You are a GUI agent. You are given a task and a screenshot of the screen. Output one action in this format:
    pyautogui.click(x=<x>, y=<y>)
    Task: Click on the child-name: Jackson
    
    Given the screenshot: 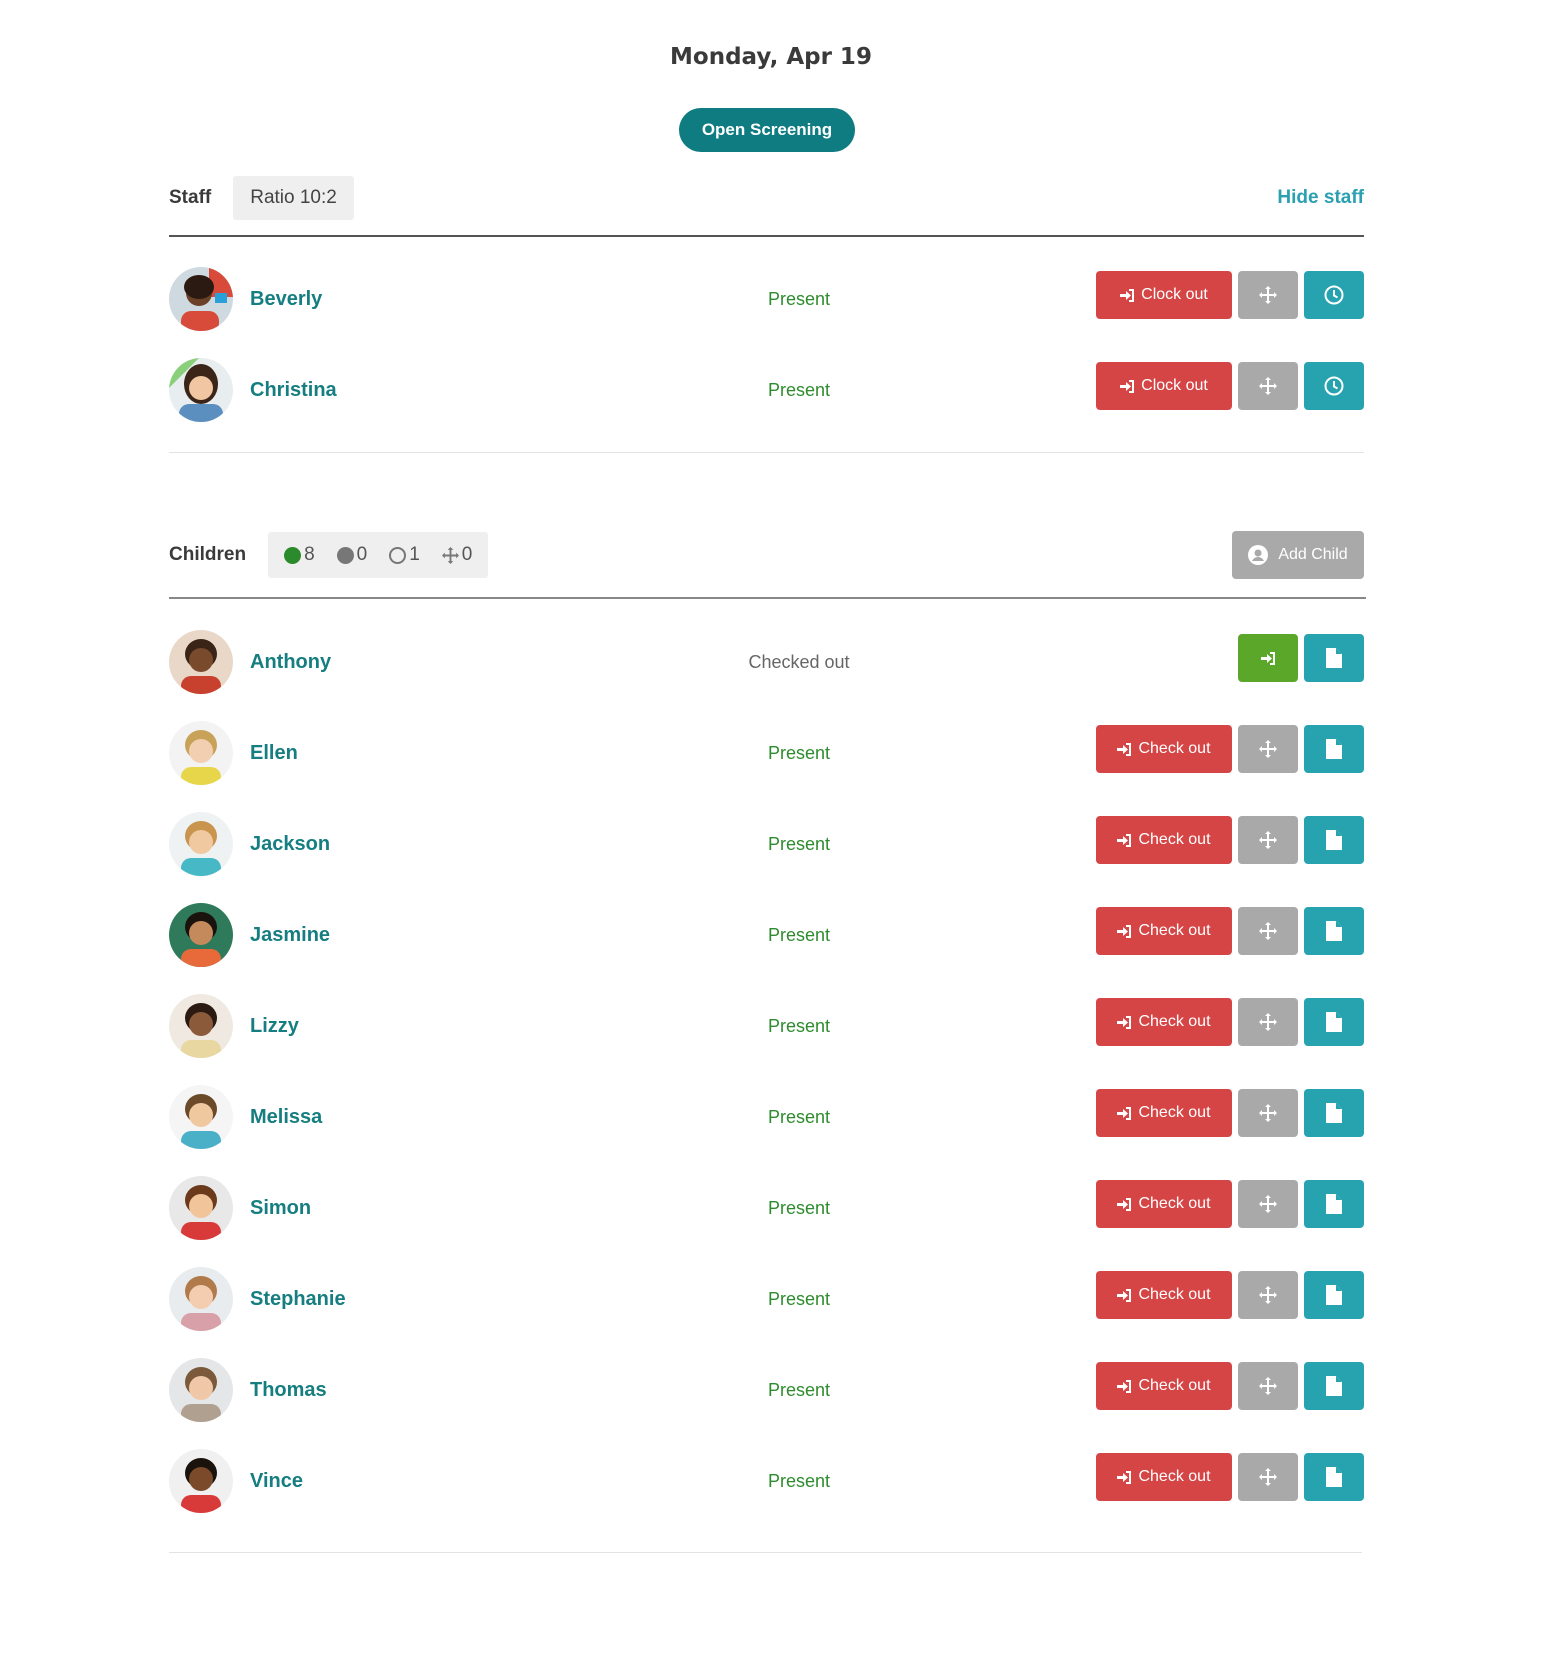 What is the action you would take?
    pyautogui.click(x=290, y=844)
    